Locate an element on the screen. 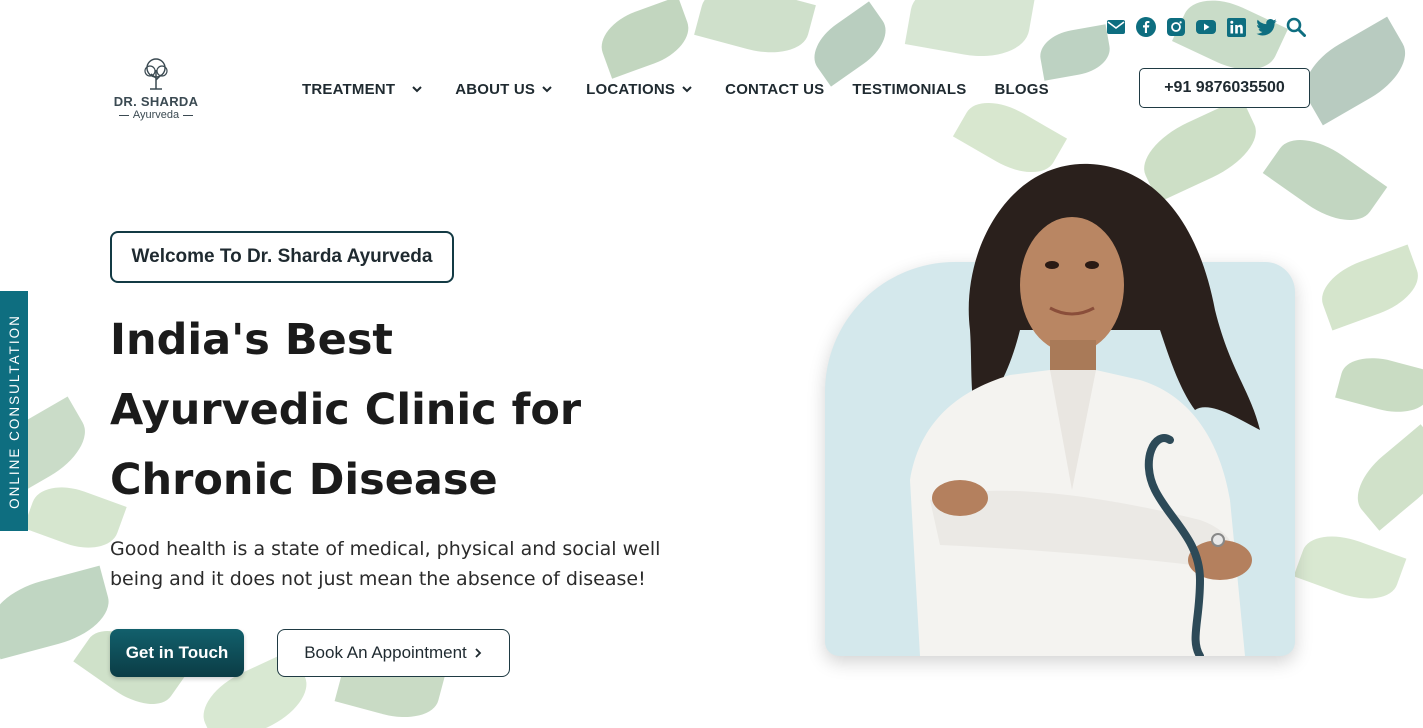 The height and width of the screenshot is (728, 1423). get-in-touch-button: Get in Touch is located at coordinates (177, 653).